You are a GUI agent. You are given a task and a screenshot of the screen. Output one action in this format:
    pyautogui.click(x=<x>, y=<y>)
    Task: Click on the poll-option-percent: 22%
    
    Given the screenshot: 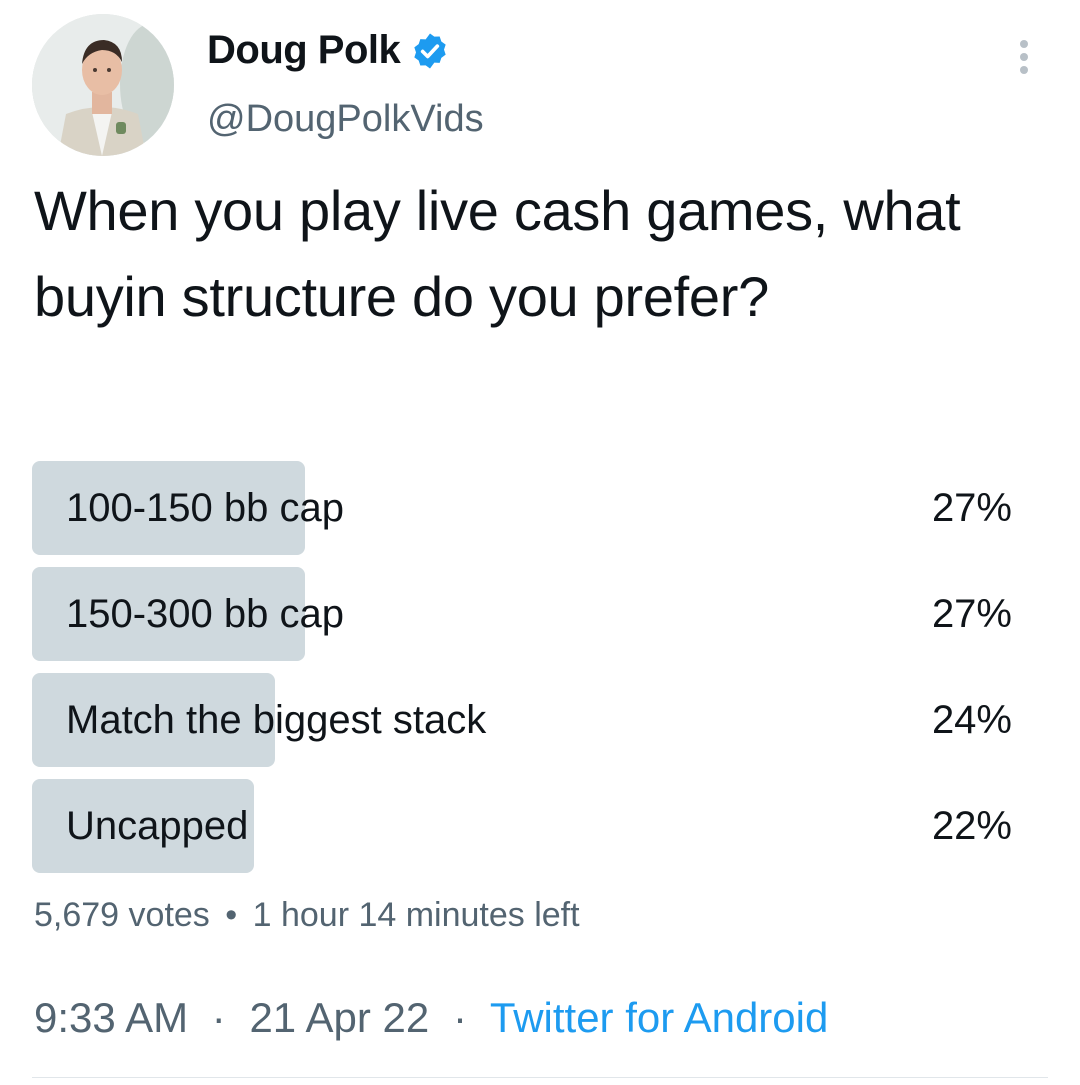 What is the action you would take?
    pyautogui.click(x=971, y=826)
    